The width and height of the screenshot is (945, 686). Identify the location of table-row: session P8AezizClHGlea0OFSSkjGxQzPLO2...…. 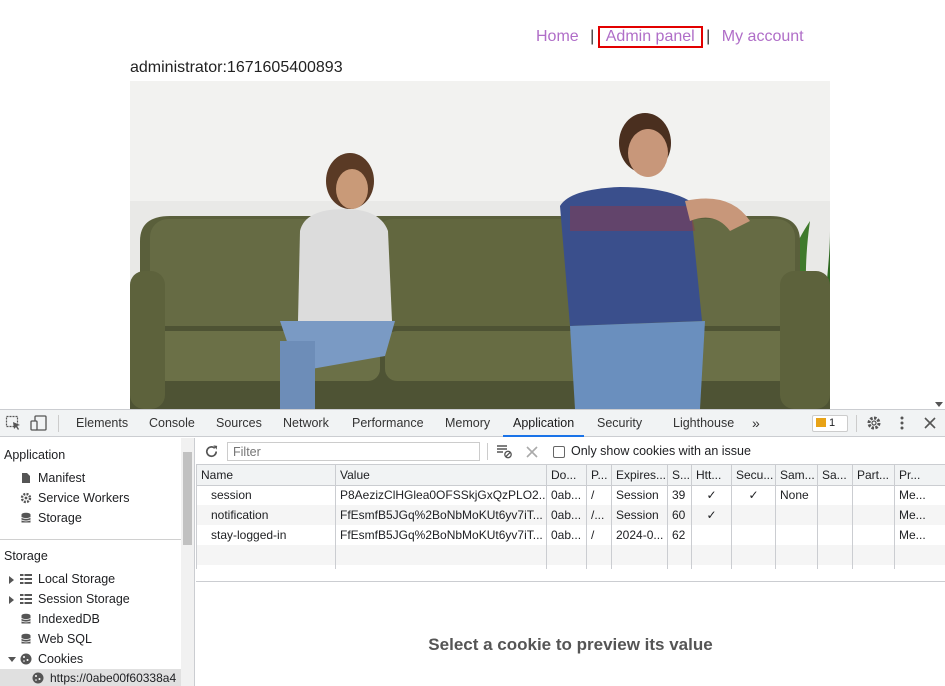
(570, 495).